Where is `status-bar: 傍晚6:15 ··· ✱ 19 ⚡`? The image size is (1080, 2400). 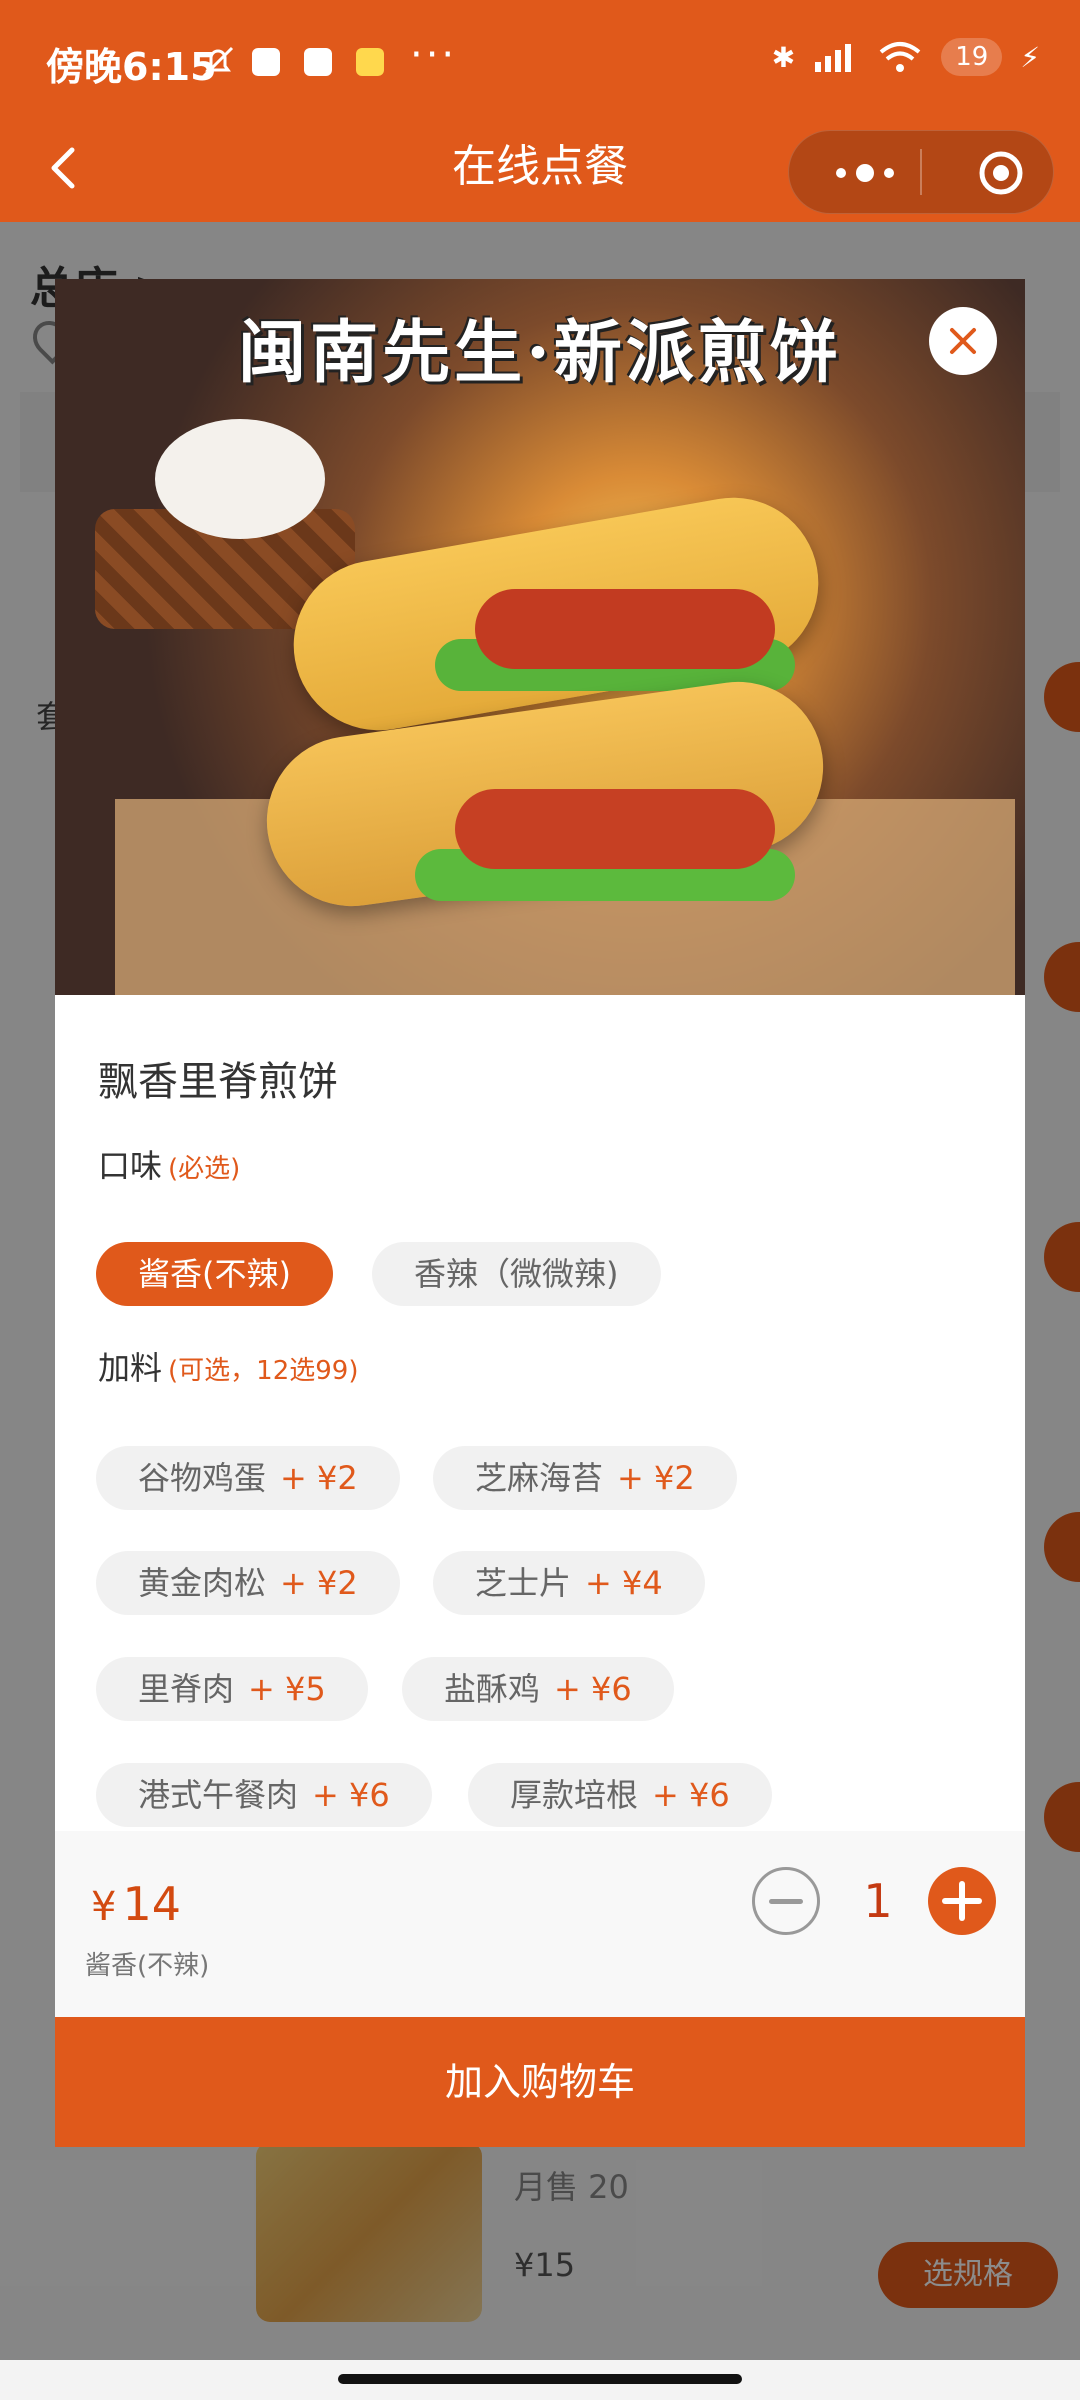
status-bar: 傍晚6:15 ··· ✱ 19 ⚡ is located at coordinates (540, 60).